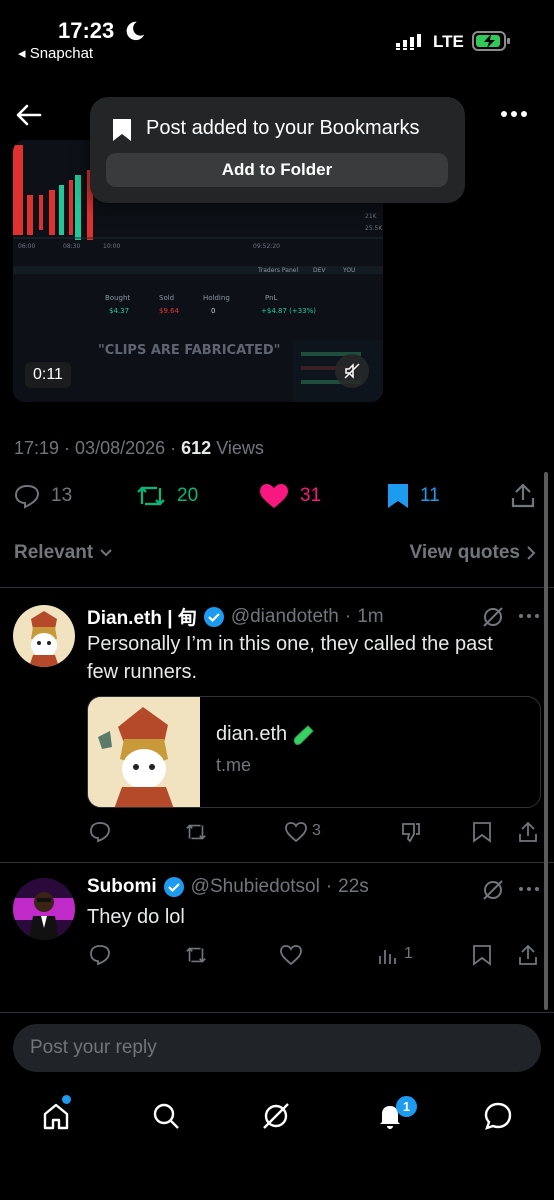  I want to click on author-handle: @Shubiedotsol, so click(255, 887).